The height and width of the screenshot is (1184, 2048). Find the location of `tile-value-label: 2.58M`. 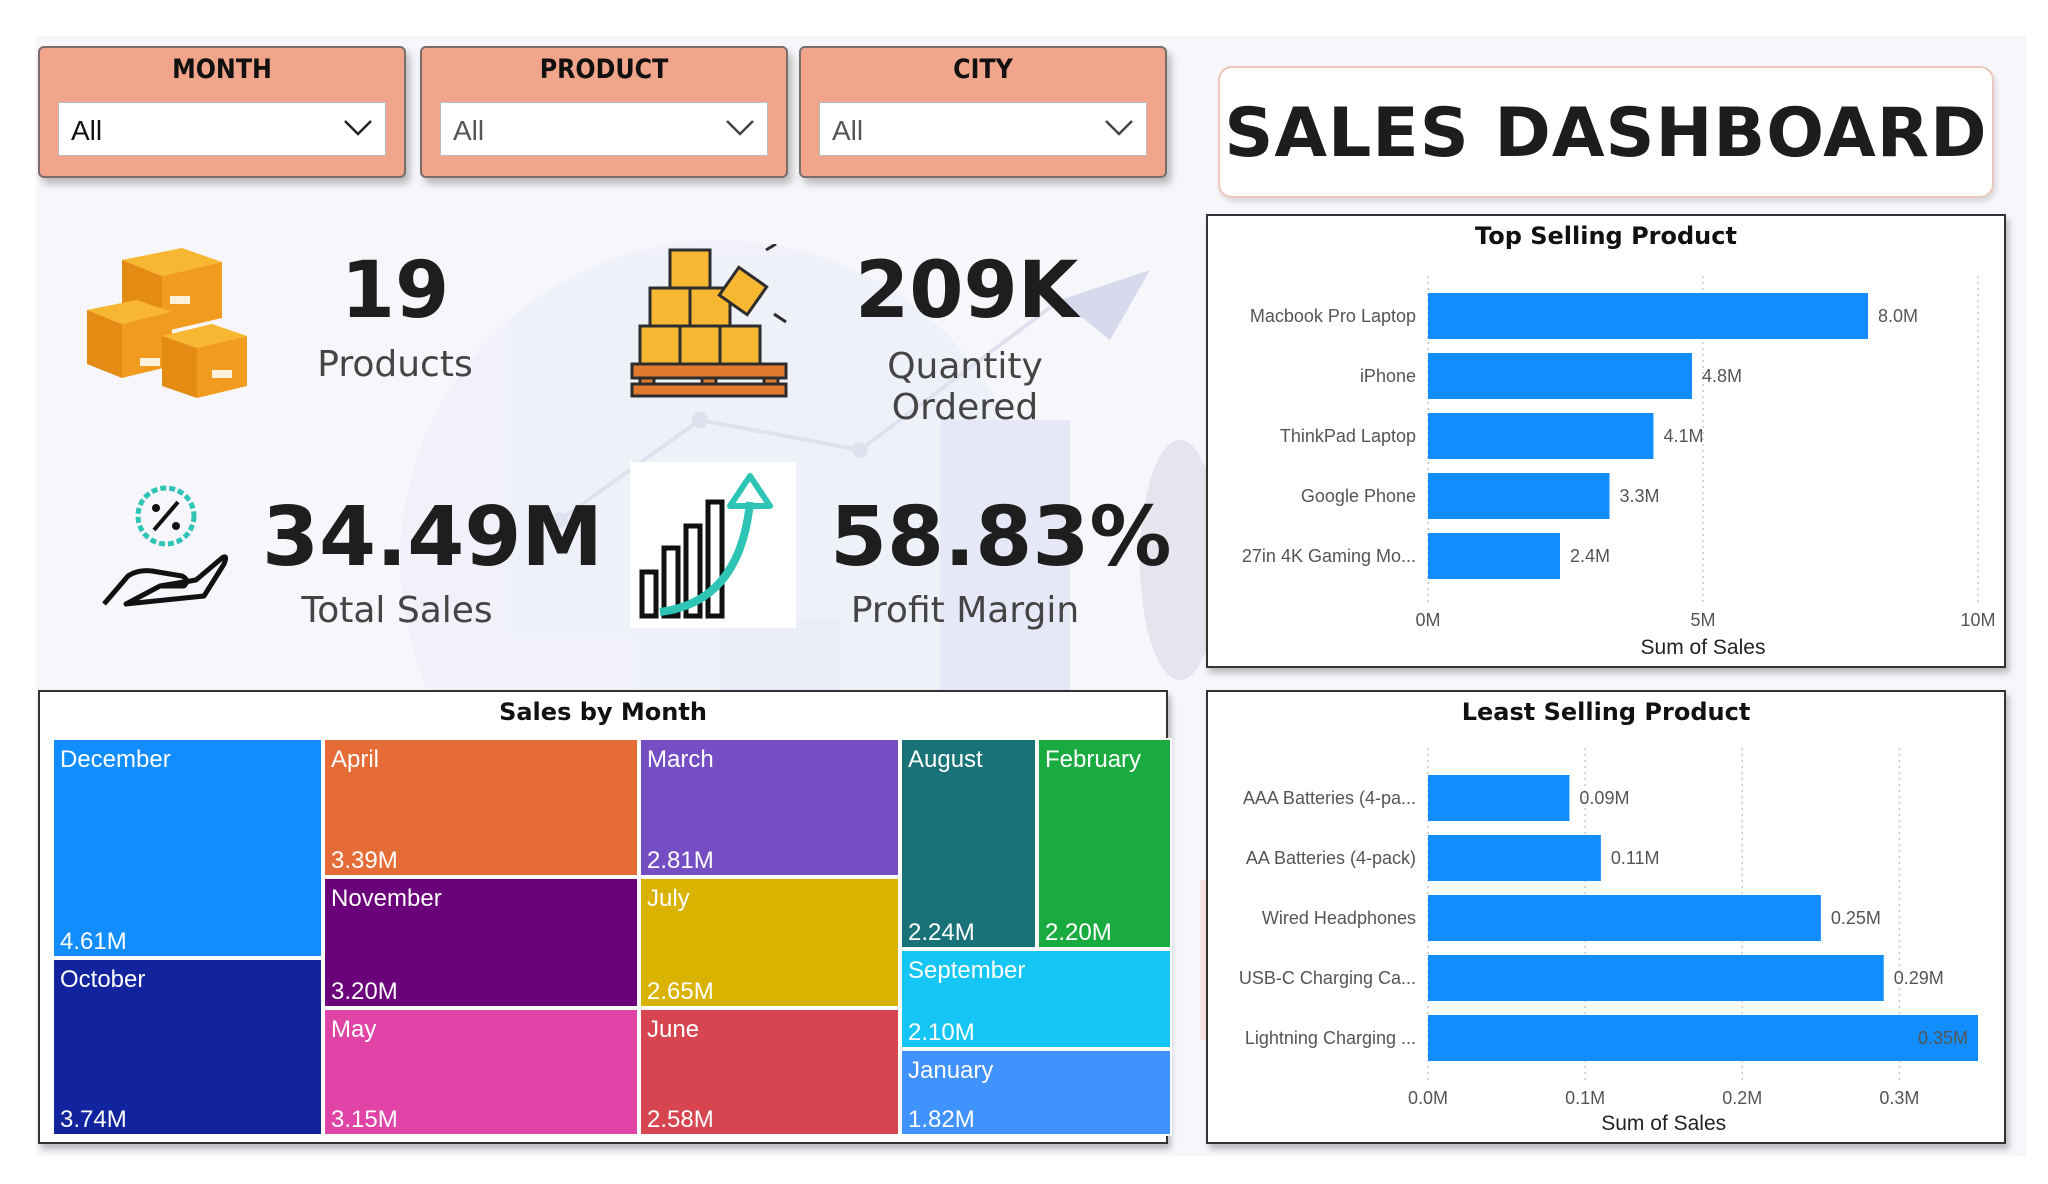

tile-value-label: 2.58M is located at coordinates (680, 1119).